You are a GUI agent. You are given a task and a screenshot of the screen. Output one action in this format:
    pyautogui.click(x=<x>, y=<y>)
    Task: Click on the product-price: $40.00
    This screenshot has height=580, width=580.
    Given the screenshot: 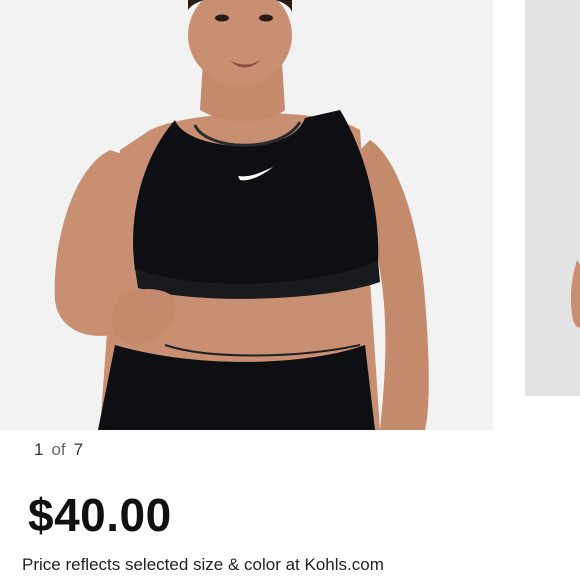 What is the action you would take?
    pyautogui.click(x=100, y=515)
    